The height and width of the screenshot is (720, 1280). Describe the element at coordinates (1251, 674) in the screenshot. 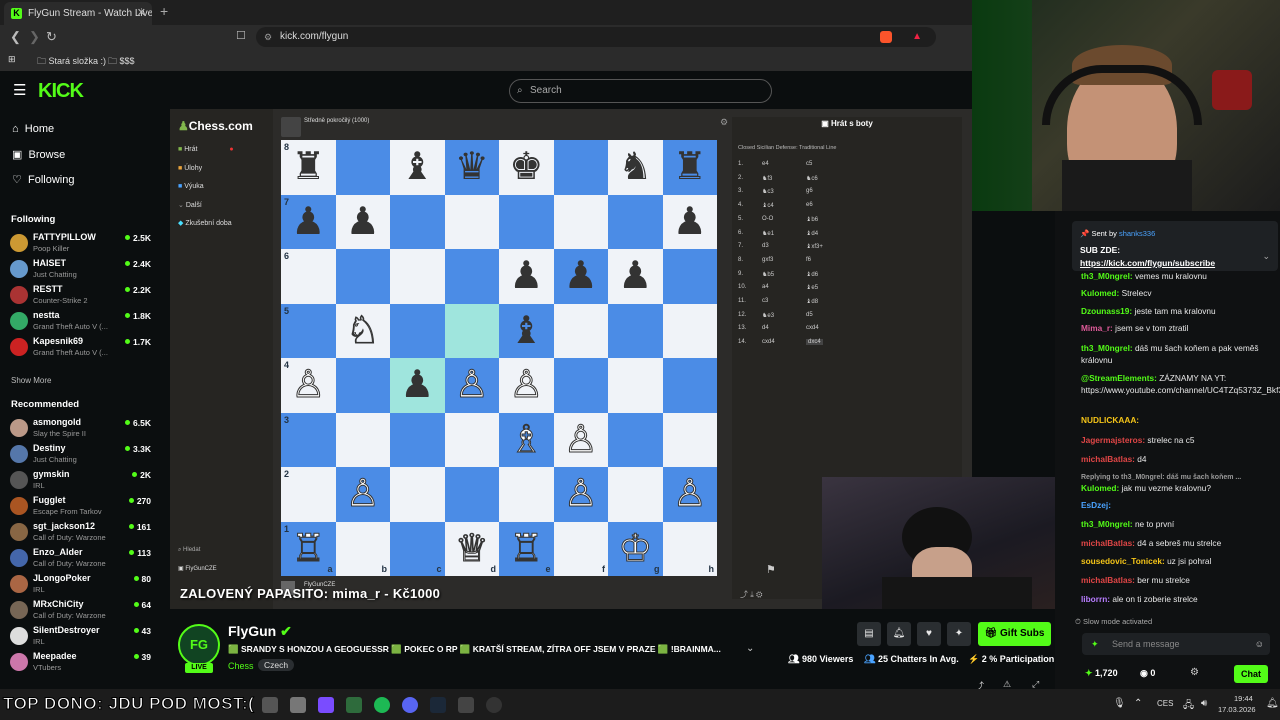

I see `chat-send-button: Chat` at that location.